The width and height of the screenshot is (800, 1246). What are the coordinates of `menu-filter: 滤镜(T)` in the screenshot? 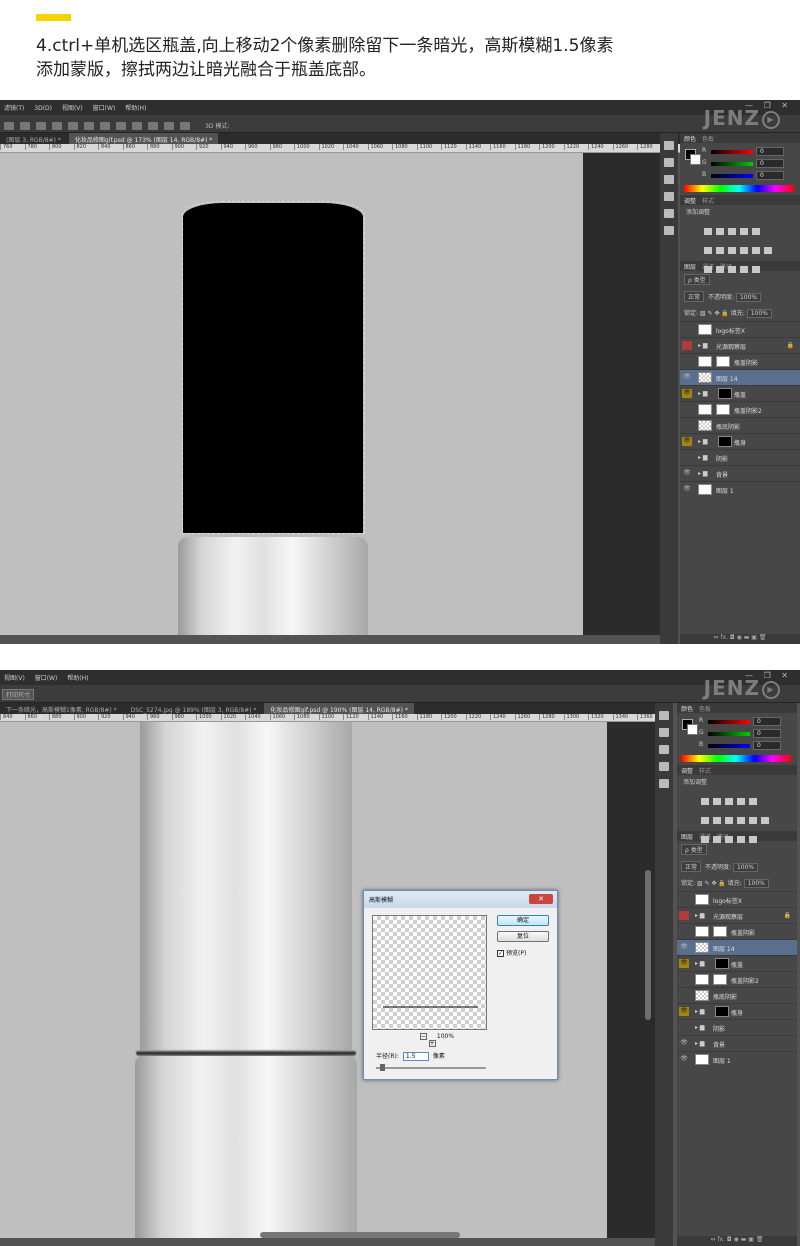 It's located at (14, 106).